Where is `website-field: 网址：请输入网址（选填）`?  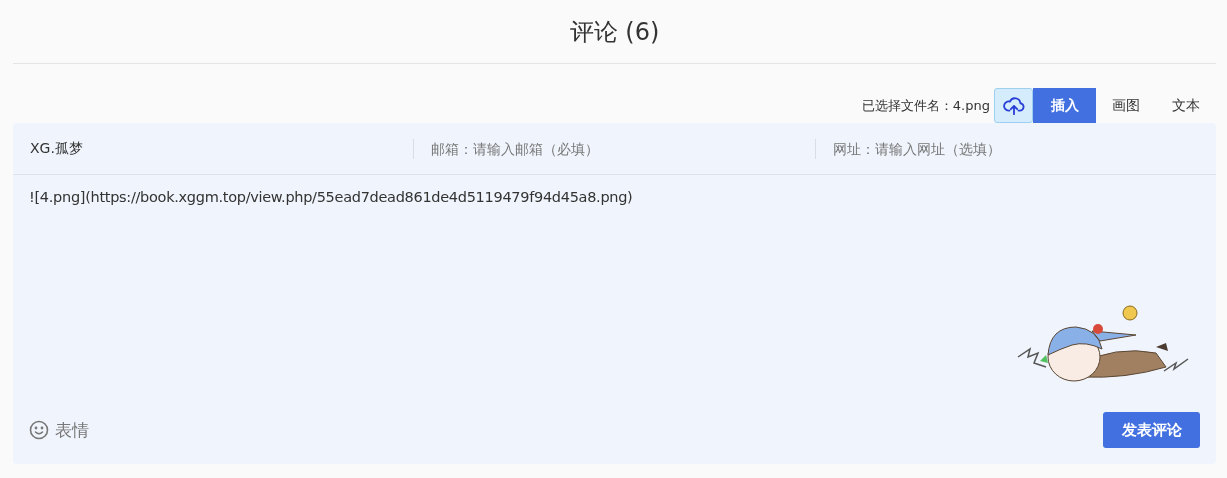
website-field: 网址：请输入网址（选填） is located at coordinates (1015, 148).